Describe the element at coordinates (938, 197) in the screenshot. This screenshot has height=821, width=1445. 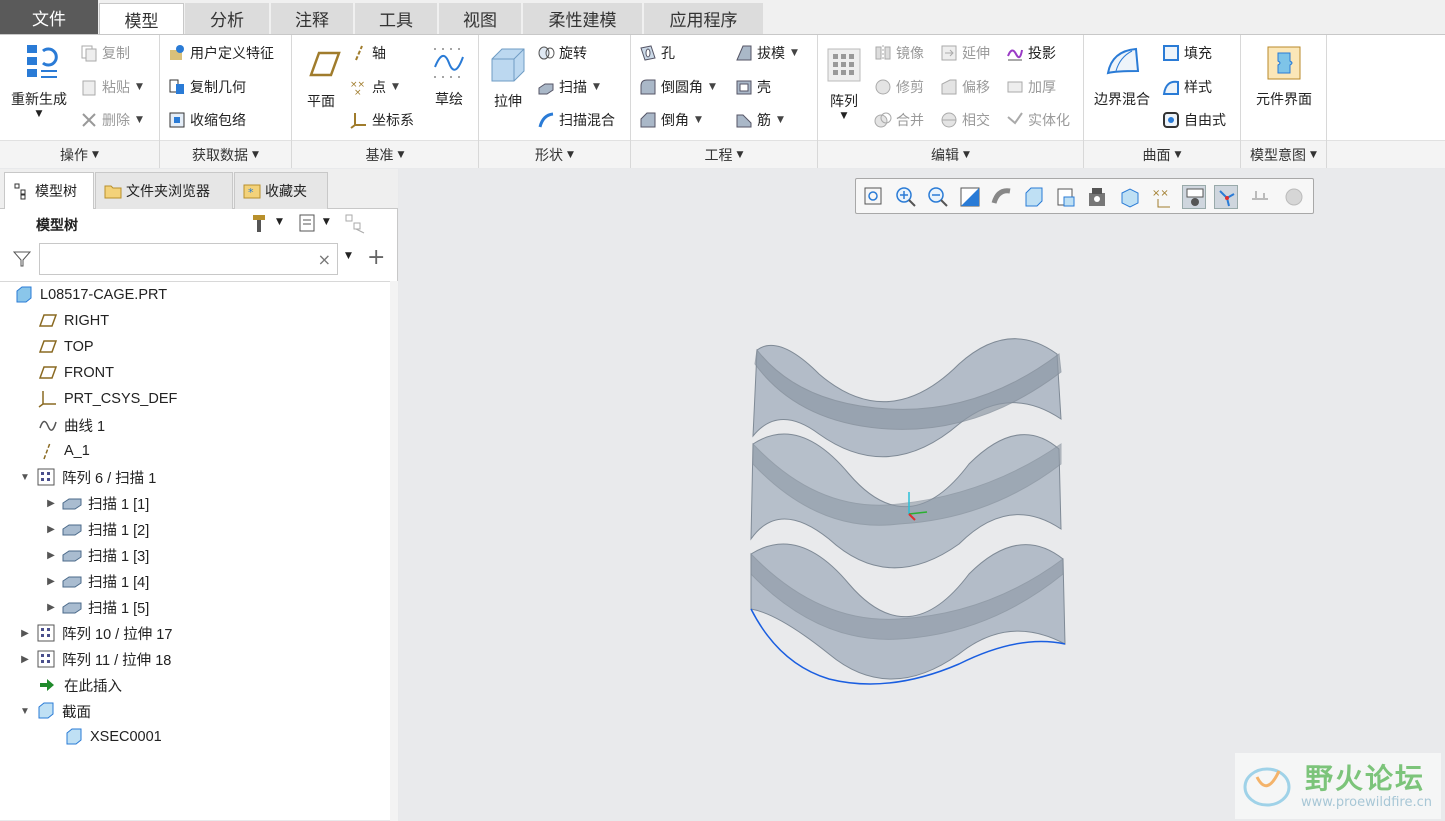
I see `zoom-out-icon` at that location.